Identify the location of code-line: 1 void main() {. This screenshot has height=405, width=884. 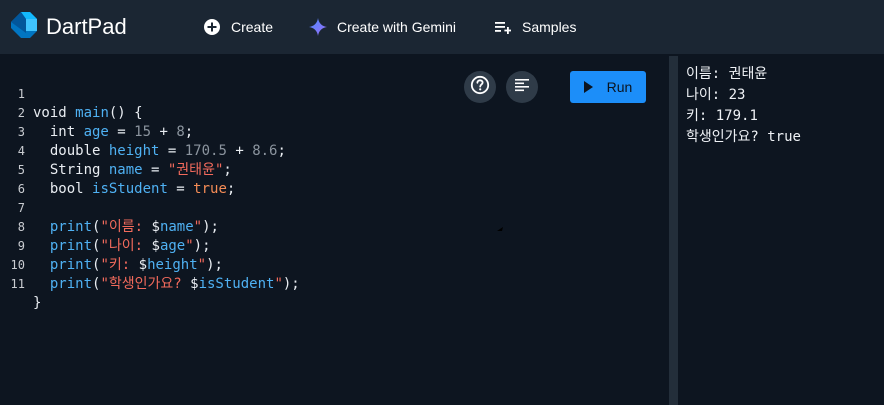
(334, 93).